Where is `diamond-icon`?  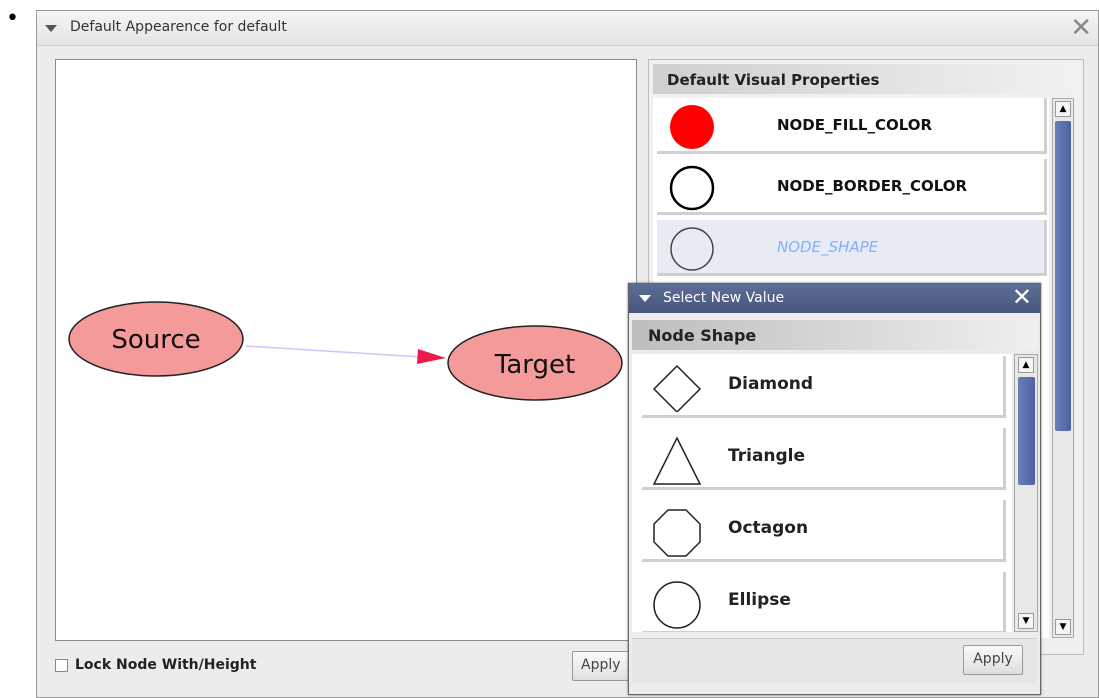
diamond-icon is located at coordinates (677, 388).